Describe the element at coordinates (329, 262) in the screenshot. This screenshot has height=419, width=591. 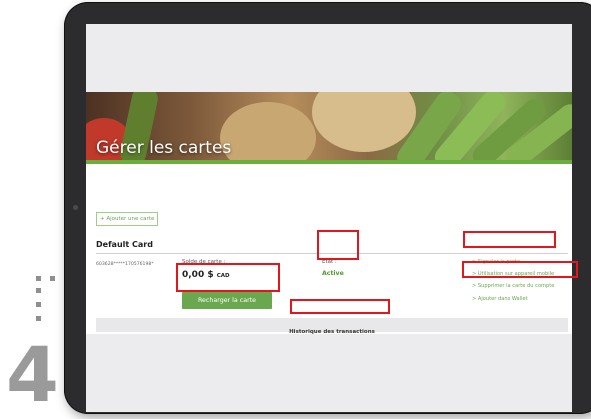
I see `status-label: État :` at that location.